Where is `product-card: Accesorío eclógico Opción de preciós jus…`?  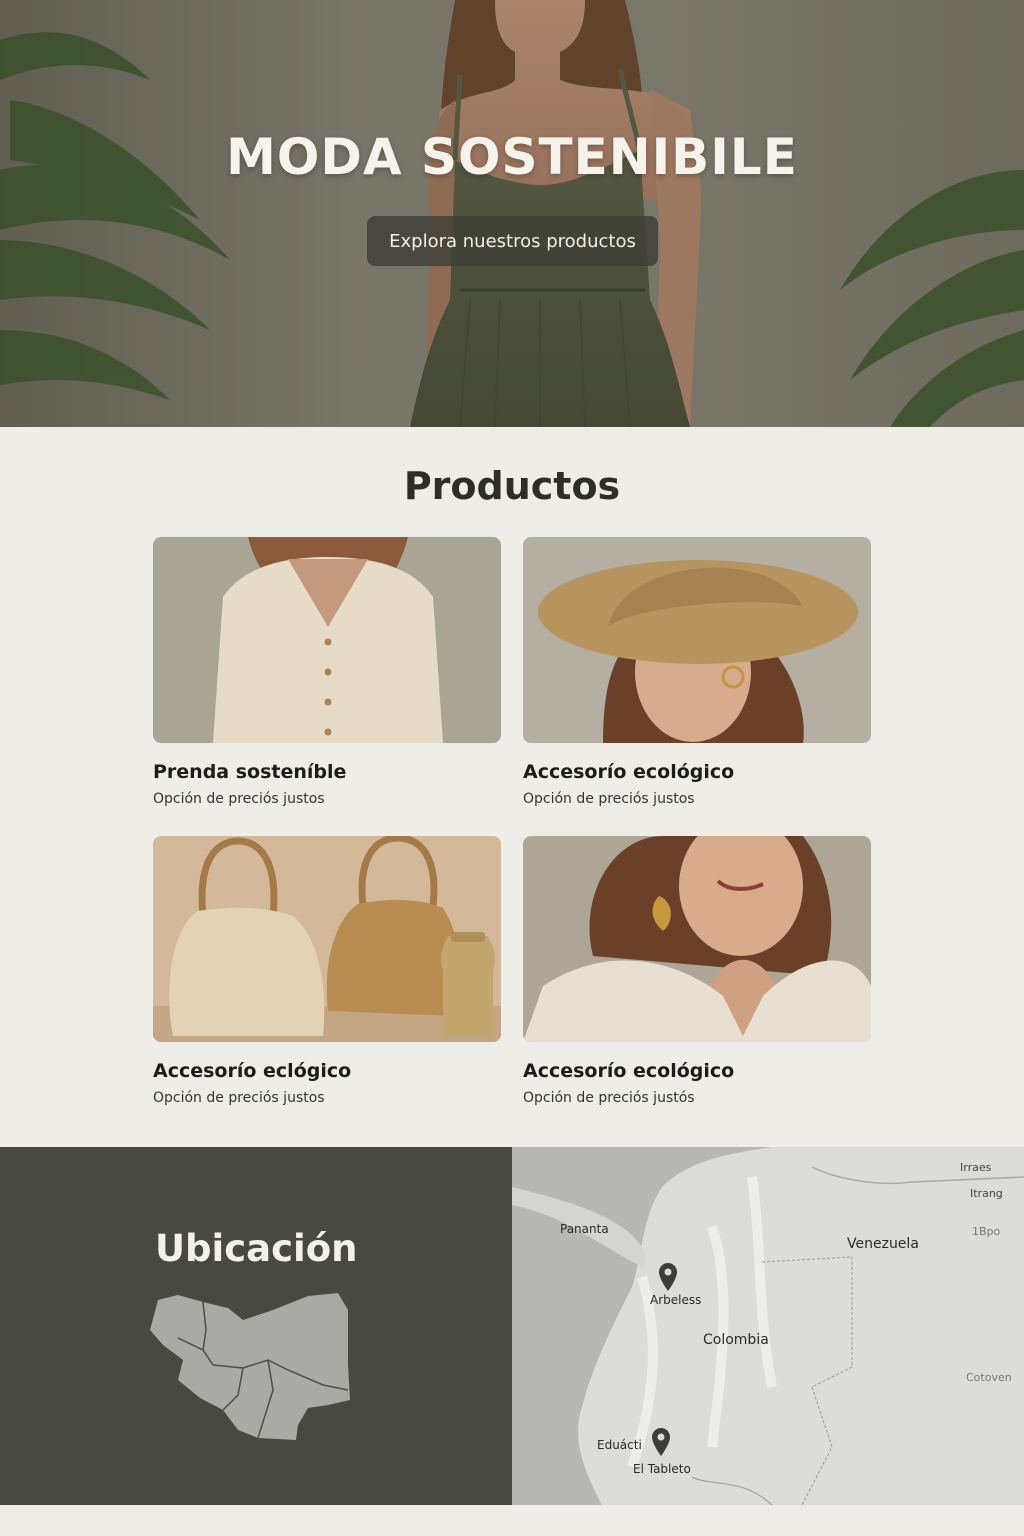
product-card: Accesorío eclógico Opción de preciós jus… is located at coordinates (327, 971).